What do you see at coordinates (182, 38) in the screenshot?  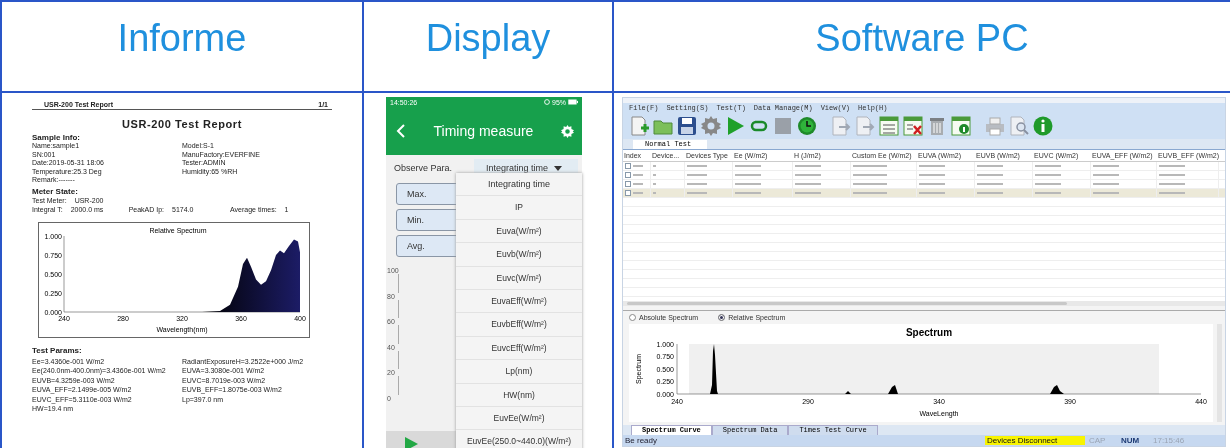 I see `column-heading: Informe` at bounding box center [182, 38].